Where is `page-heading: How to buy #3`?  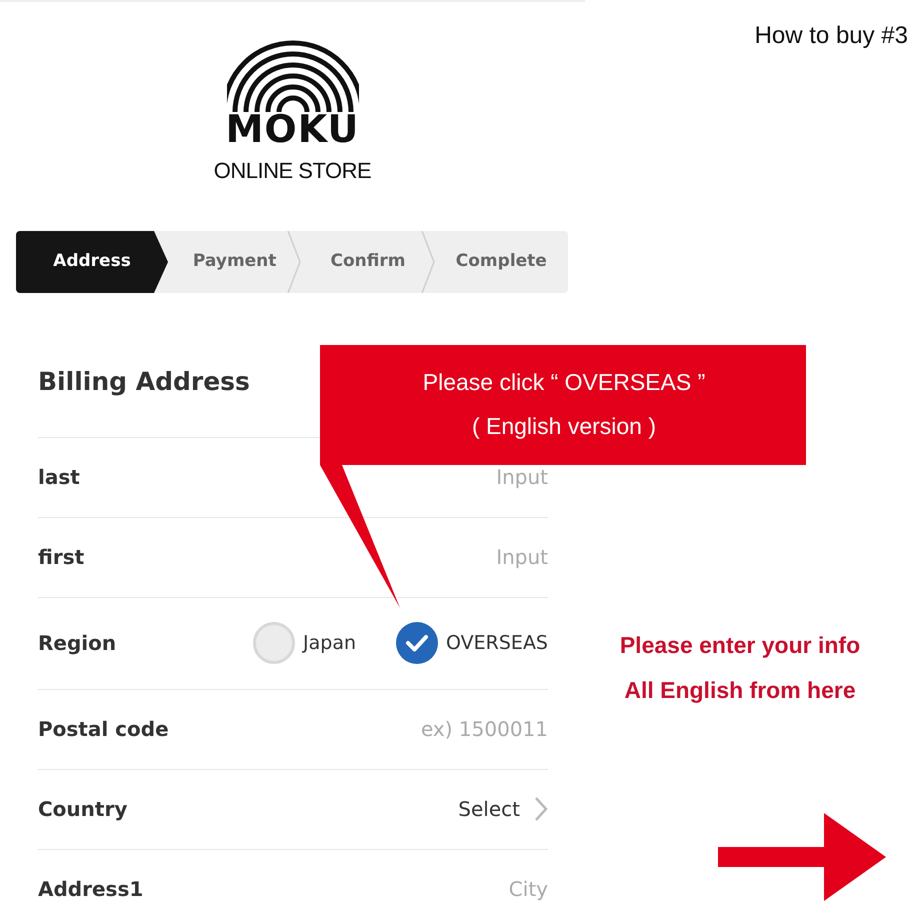 page-heading: How to buy #3 is located at coordinates (831, 36).